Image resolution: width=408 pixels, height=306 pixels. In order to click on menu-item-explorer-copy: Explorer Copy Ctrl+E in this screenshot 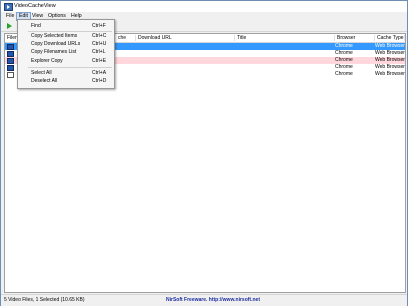, I will do `click(66, 61)`.